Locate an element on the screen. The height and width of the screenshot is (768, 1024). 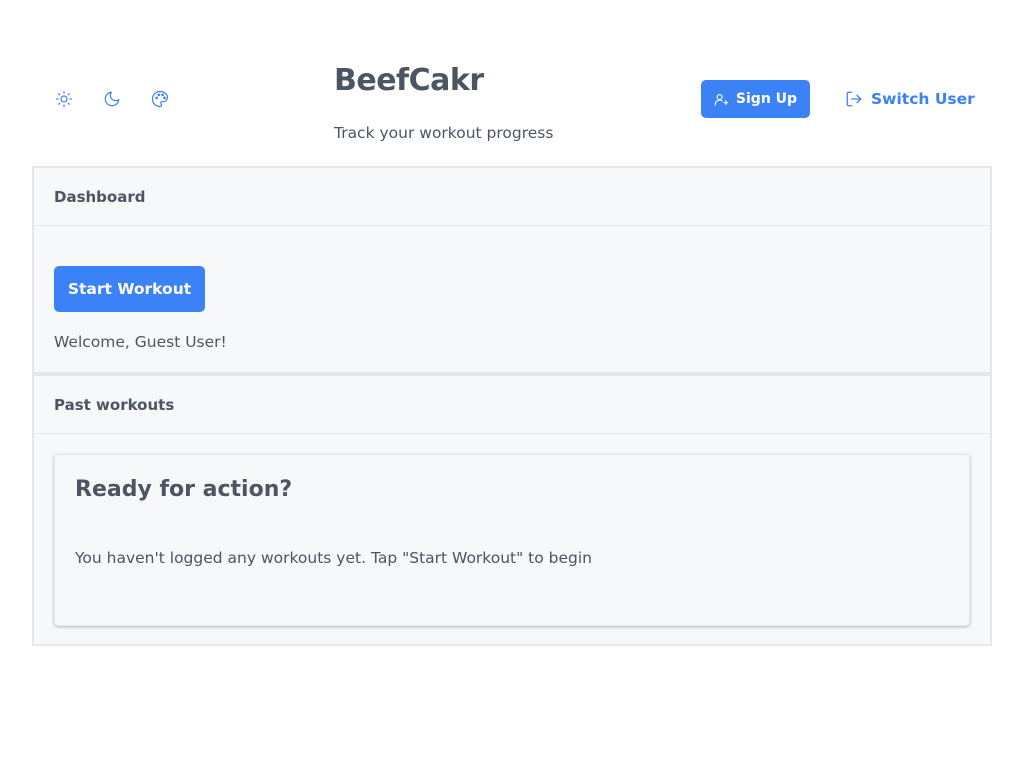
dashboard-heading: Dashboard is located at coordinates (512, 197).